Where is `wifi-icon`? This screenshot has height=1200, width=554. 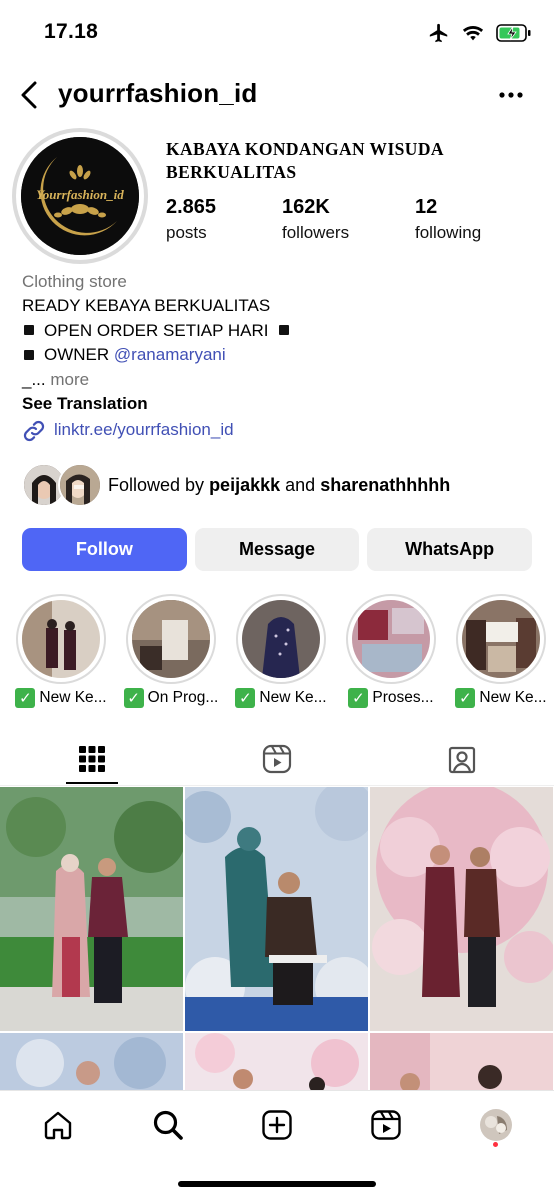
wifi-icon is located at coordinates (473, 33).